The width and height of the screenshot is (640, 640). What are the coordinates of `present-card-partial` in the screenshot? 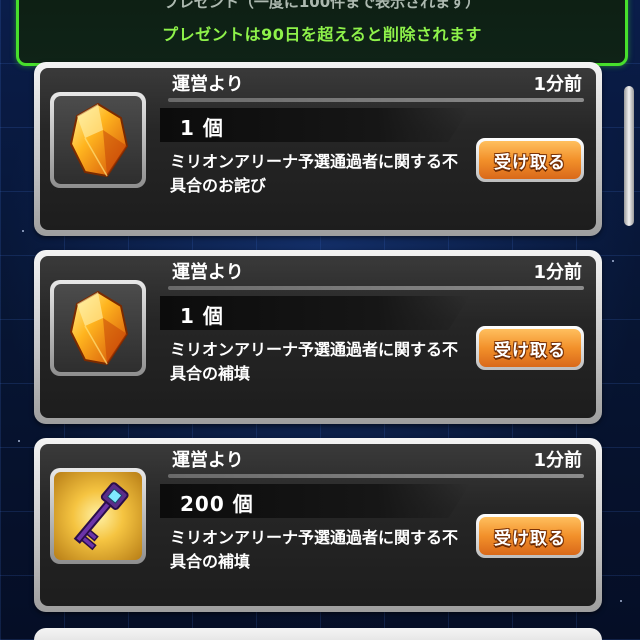 It's located at (318, 634).